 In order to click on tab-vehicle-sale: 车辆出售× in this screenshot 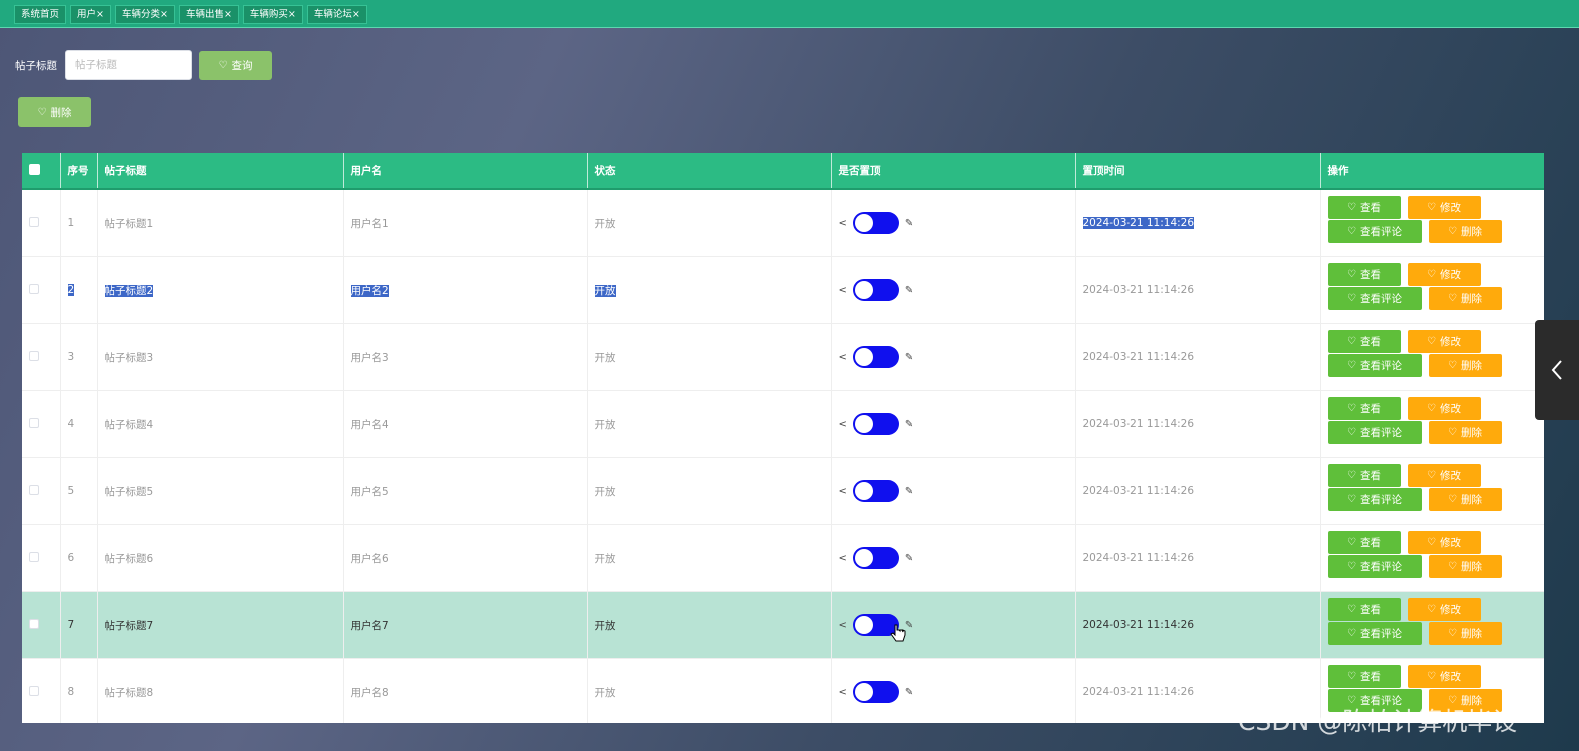, I will do `click(208, 14)`.